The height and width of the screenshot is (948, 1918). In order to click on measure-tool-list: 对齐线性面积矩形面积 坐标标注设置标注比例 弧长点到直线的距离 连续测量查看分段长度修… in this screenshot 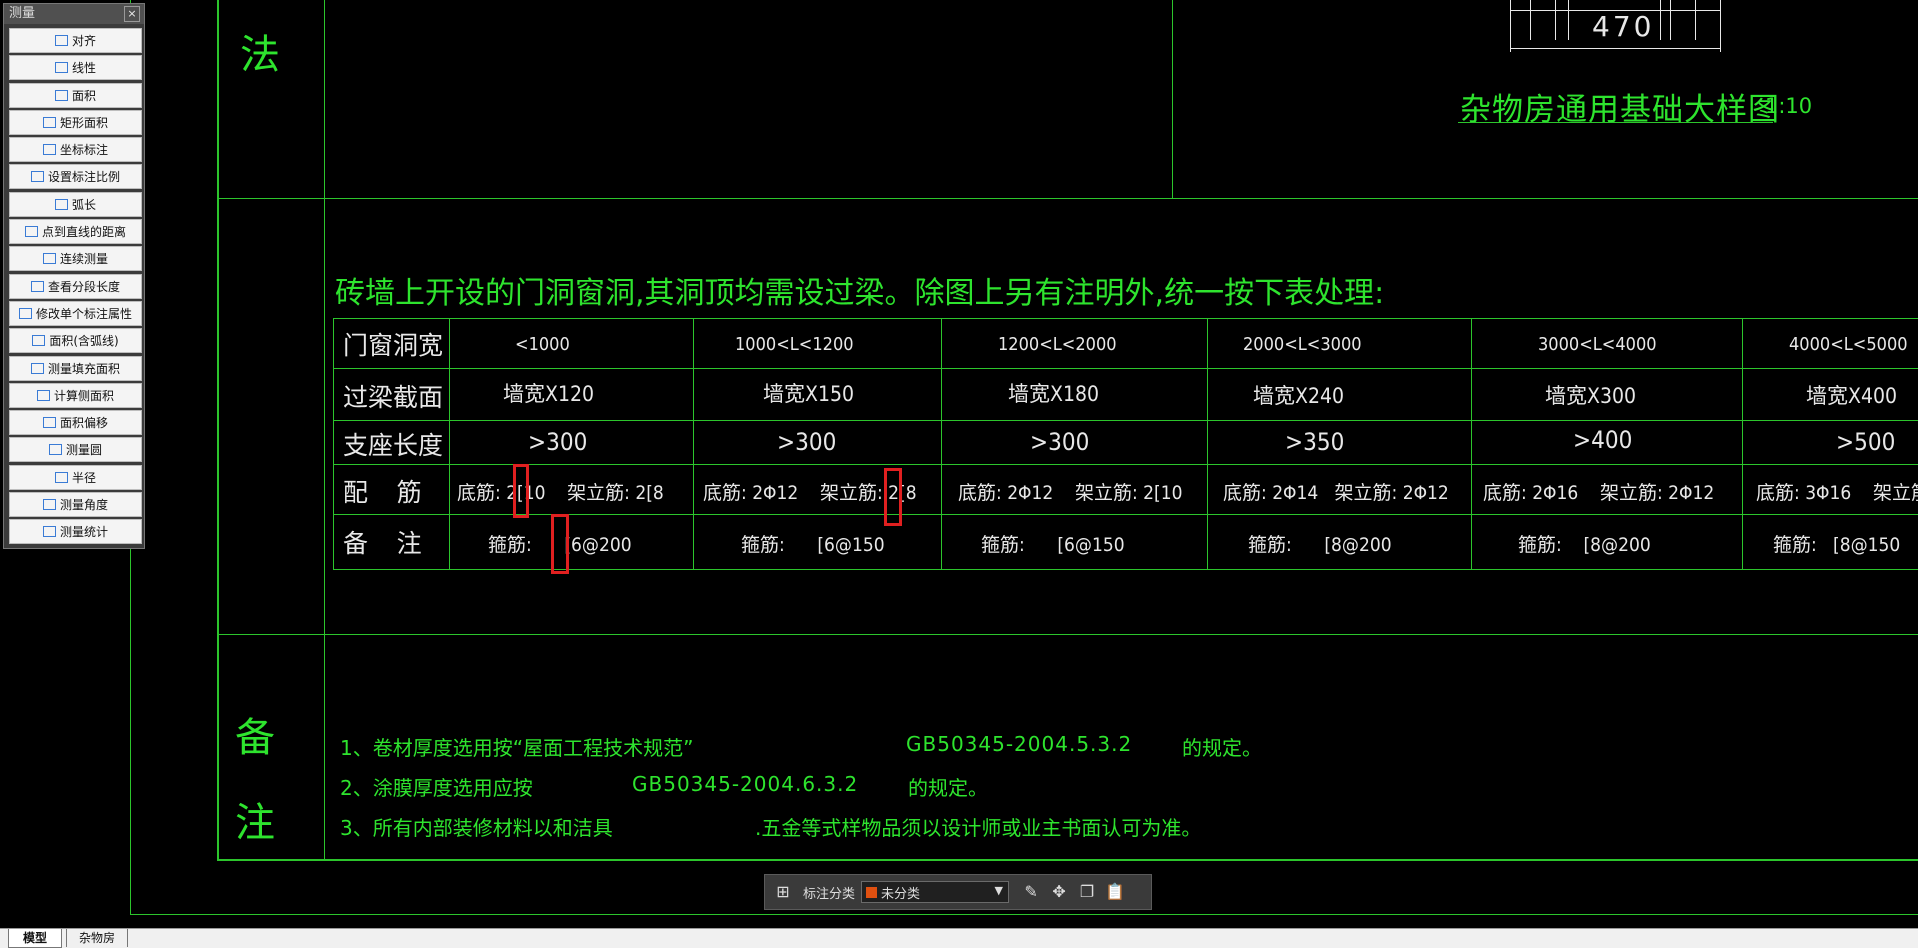, I will do `click(75, 287)`.